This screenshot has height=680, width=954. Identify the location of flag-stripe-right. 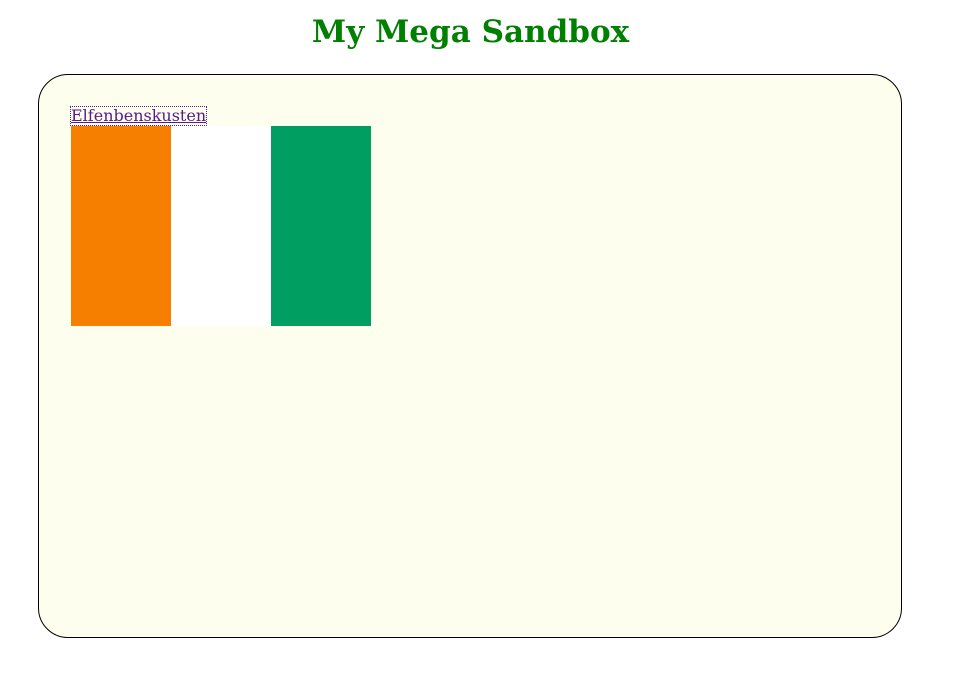
(321, 226).